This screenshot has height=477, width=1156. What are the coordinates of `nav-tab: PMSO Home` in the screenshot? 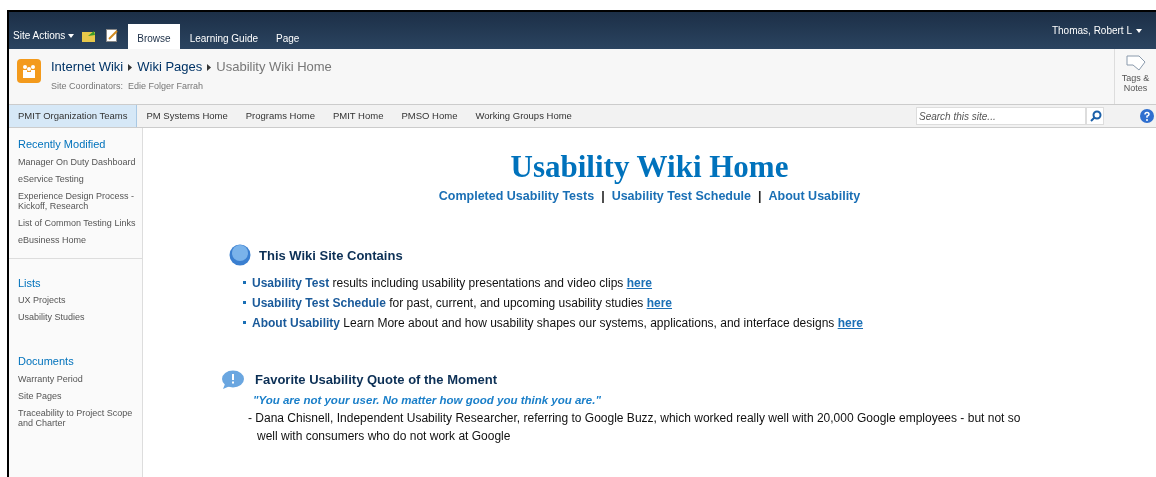 It's located at (429, 116).